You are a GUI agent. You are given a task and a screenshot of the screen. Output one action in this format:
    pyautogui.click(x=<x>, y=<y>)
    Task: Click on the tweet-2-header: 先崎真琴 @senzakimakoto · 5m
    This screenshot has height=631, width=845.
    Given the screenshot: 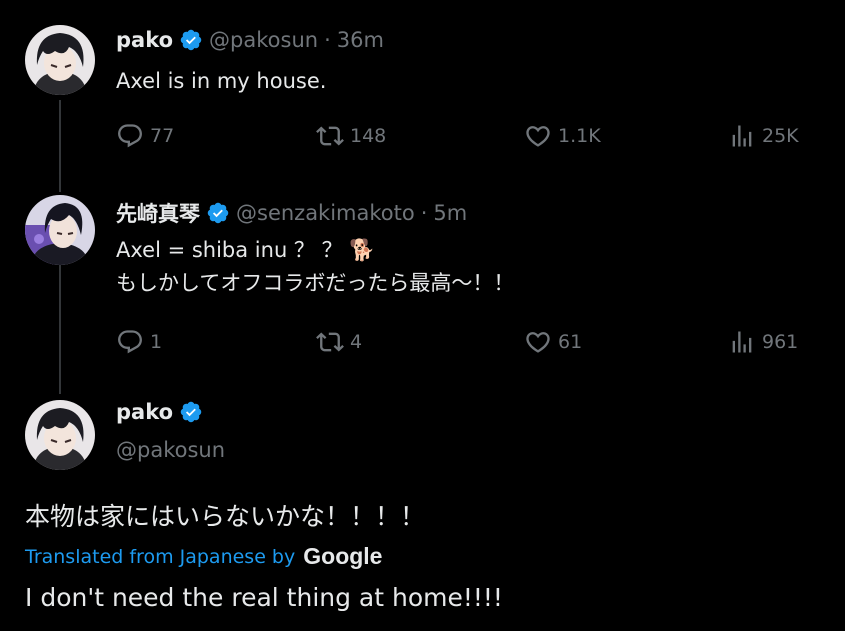 What is the action you would take?
    pyautogui.click(x=291, y=213)
    